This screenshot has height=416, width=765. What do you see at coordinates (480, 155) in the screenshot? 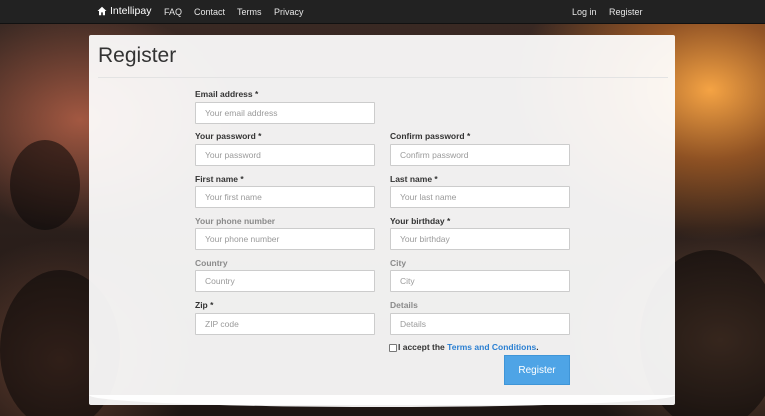
I see `confirm-password-field` at bounding box center [480, 155].